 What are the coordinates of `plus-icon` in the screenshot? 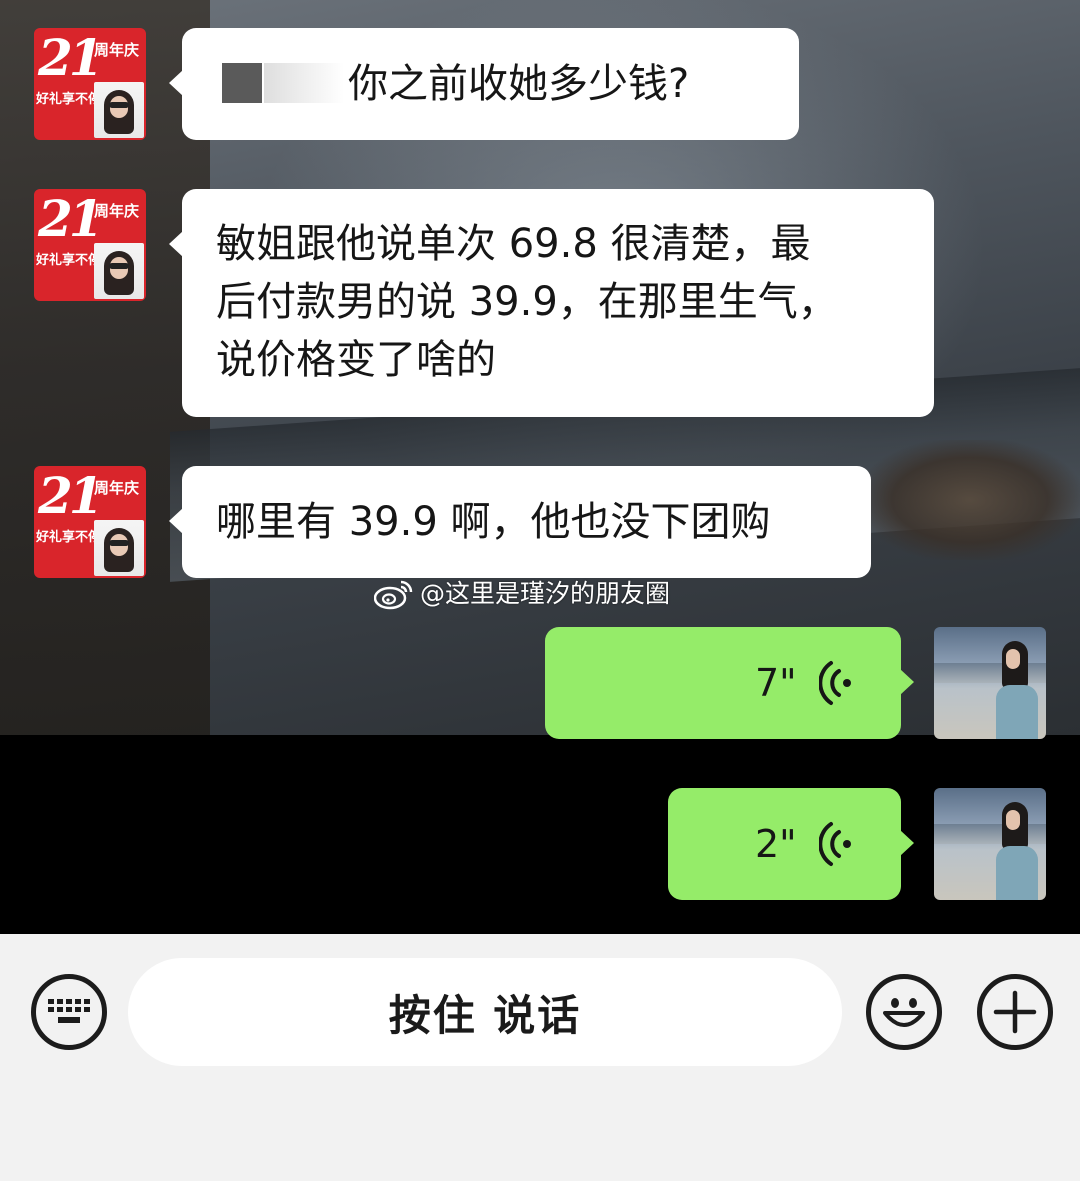 It's located at (1015, 1012).